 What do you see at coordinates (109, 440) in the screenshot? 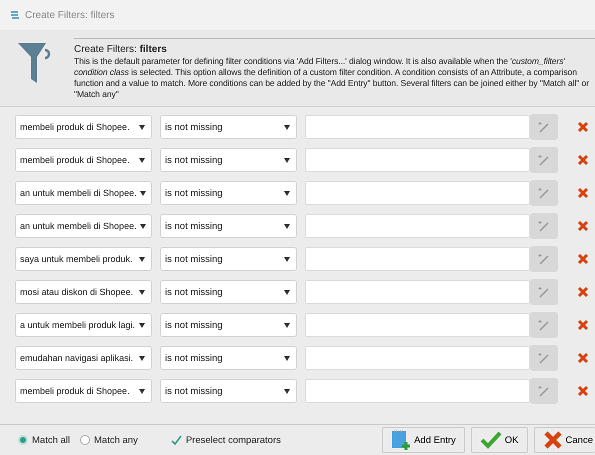
I see `match-radio: Match any` at bounding box center [109, 440].